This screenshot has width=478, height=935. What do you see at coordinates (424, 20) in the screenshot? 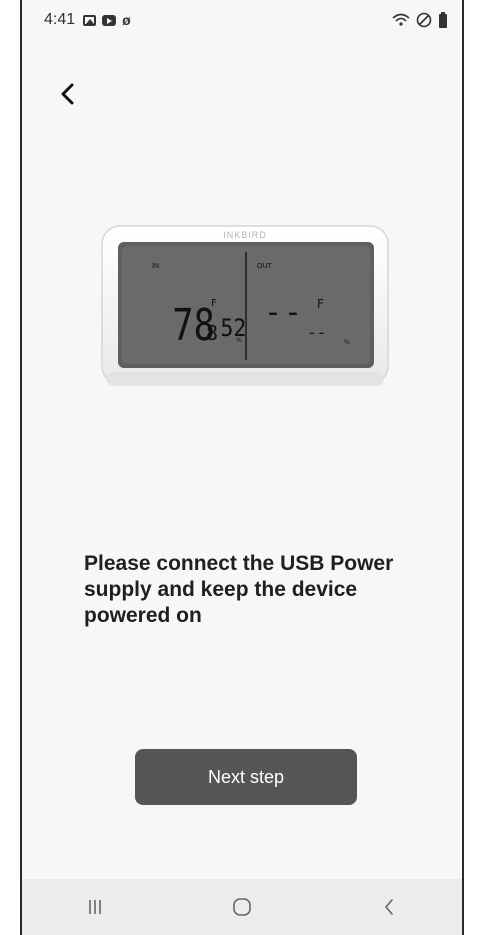
I see `do-not-disturb-icon` at bounding box center [424, 20].